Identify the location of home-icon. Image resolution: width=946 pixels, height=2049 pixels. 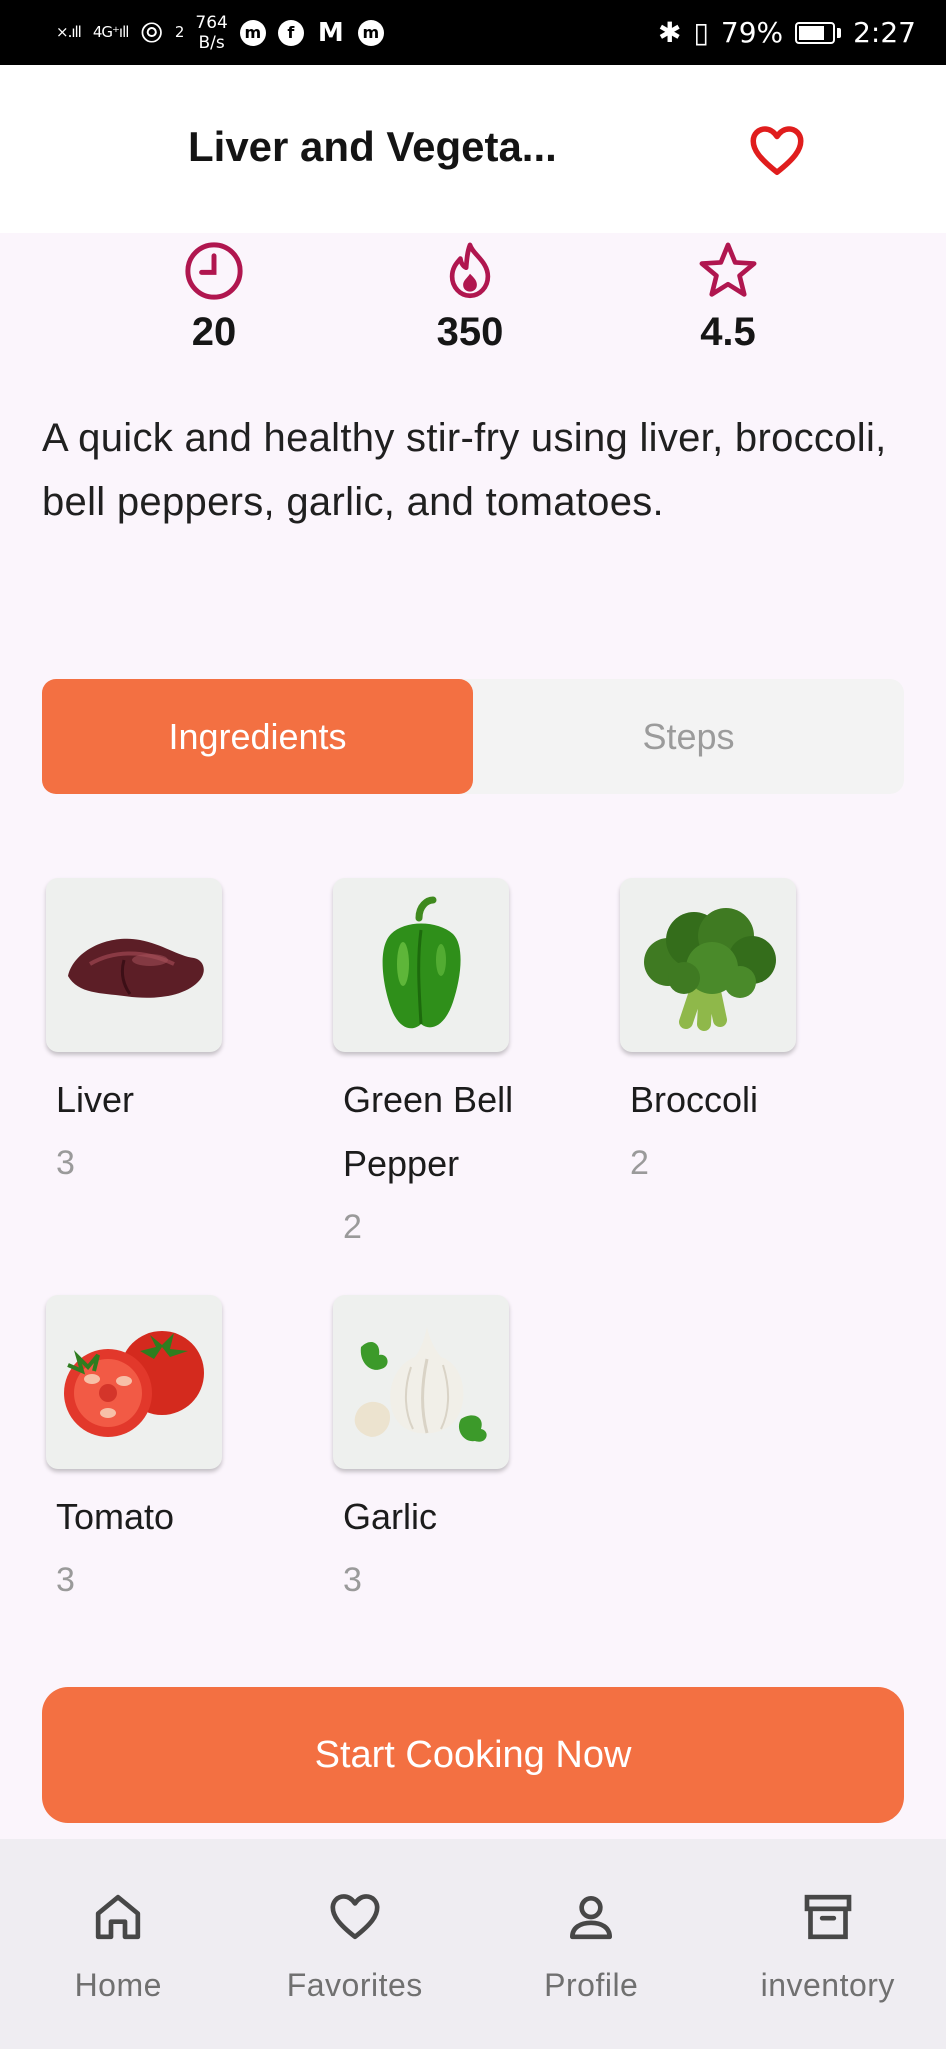
(118, 1917).